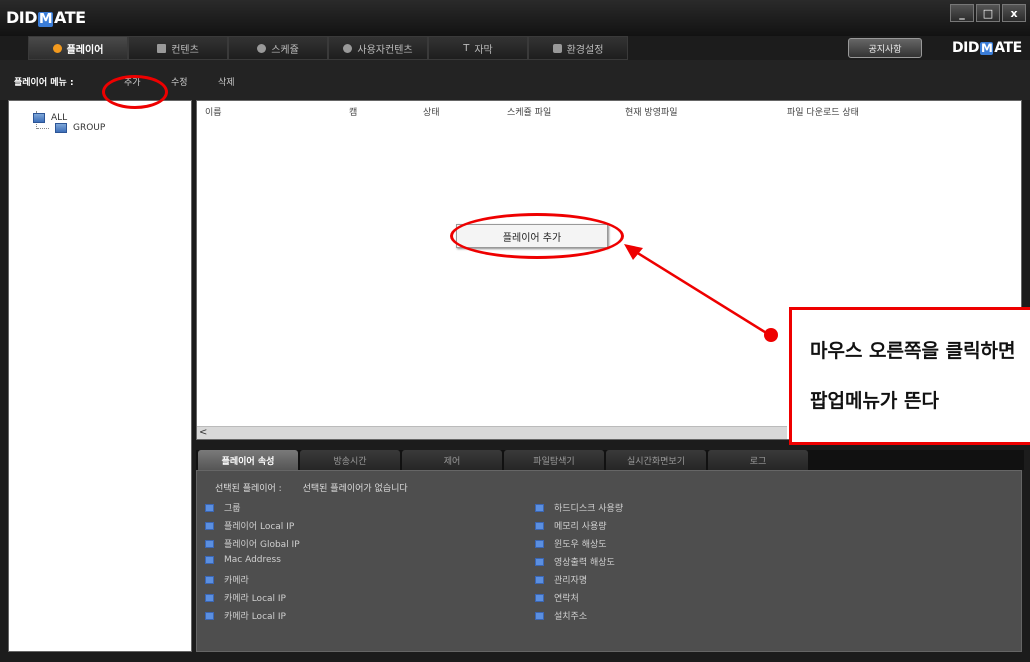 The image size is (1030, 662). I want to click on minimize-button: _, so click(962, 13).